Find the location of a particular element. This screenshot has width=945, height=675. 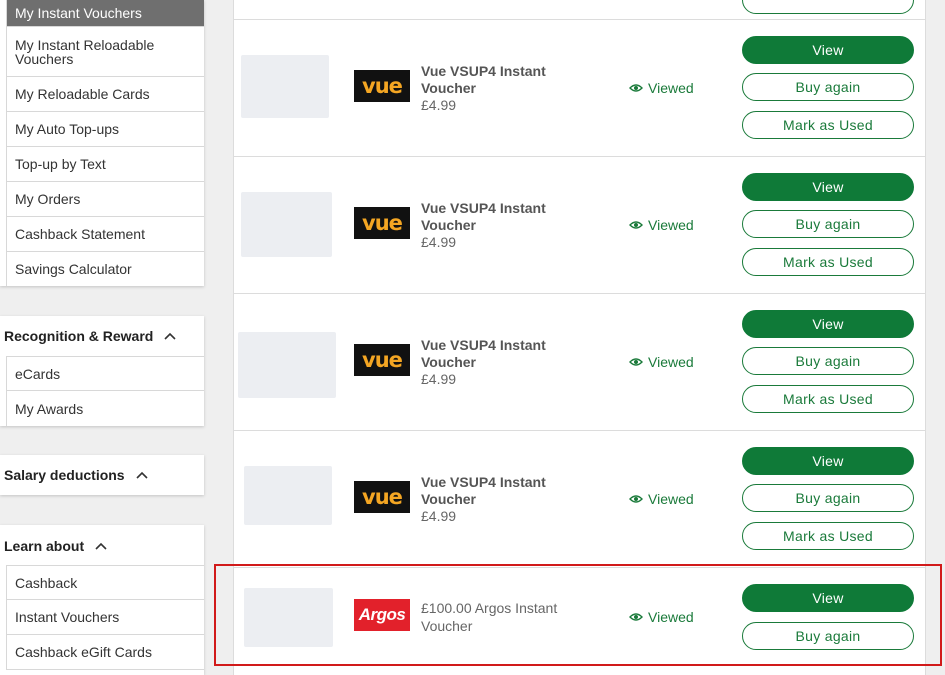

sidebar-item-my-reloadable-cards: My Reloadable Cards is located at coordinates (105, 94).